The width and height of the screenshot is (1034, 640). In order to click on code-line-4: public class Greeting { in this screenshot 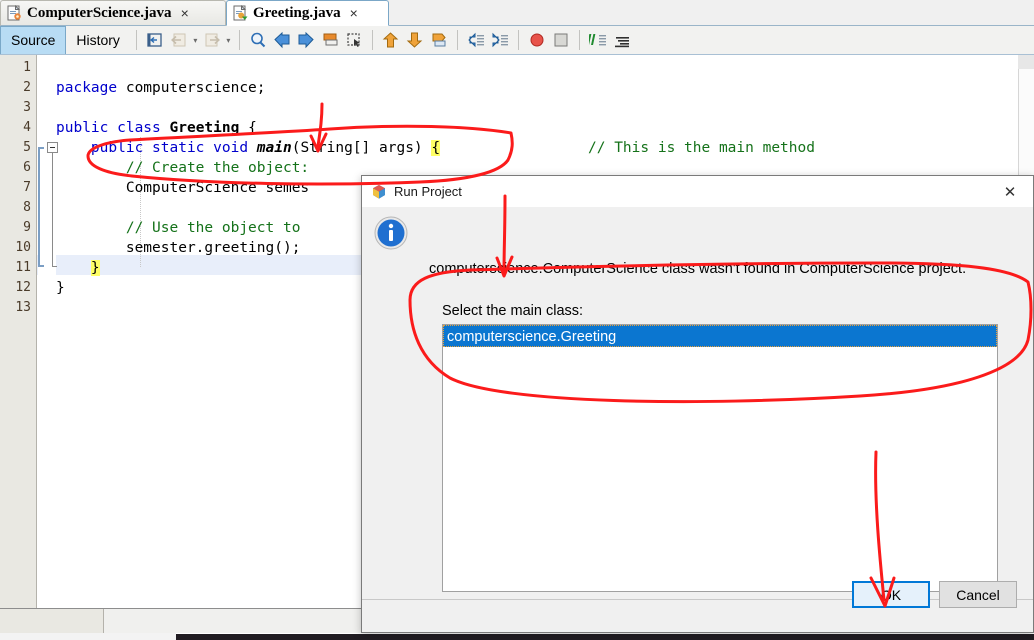, I will do `click(156, 128)`.